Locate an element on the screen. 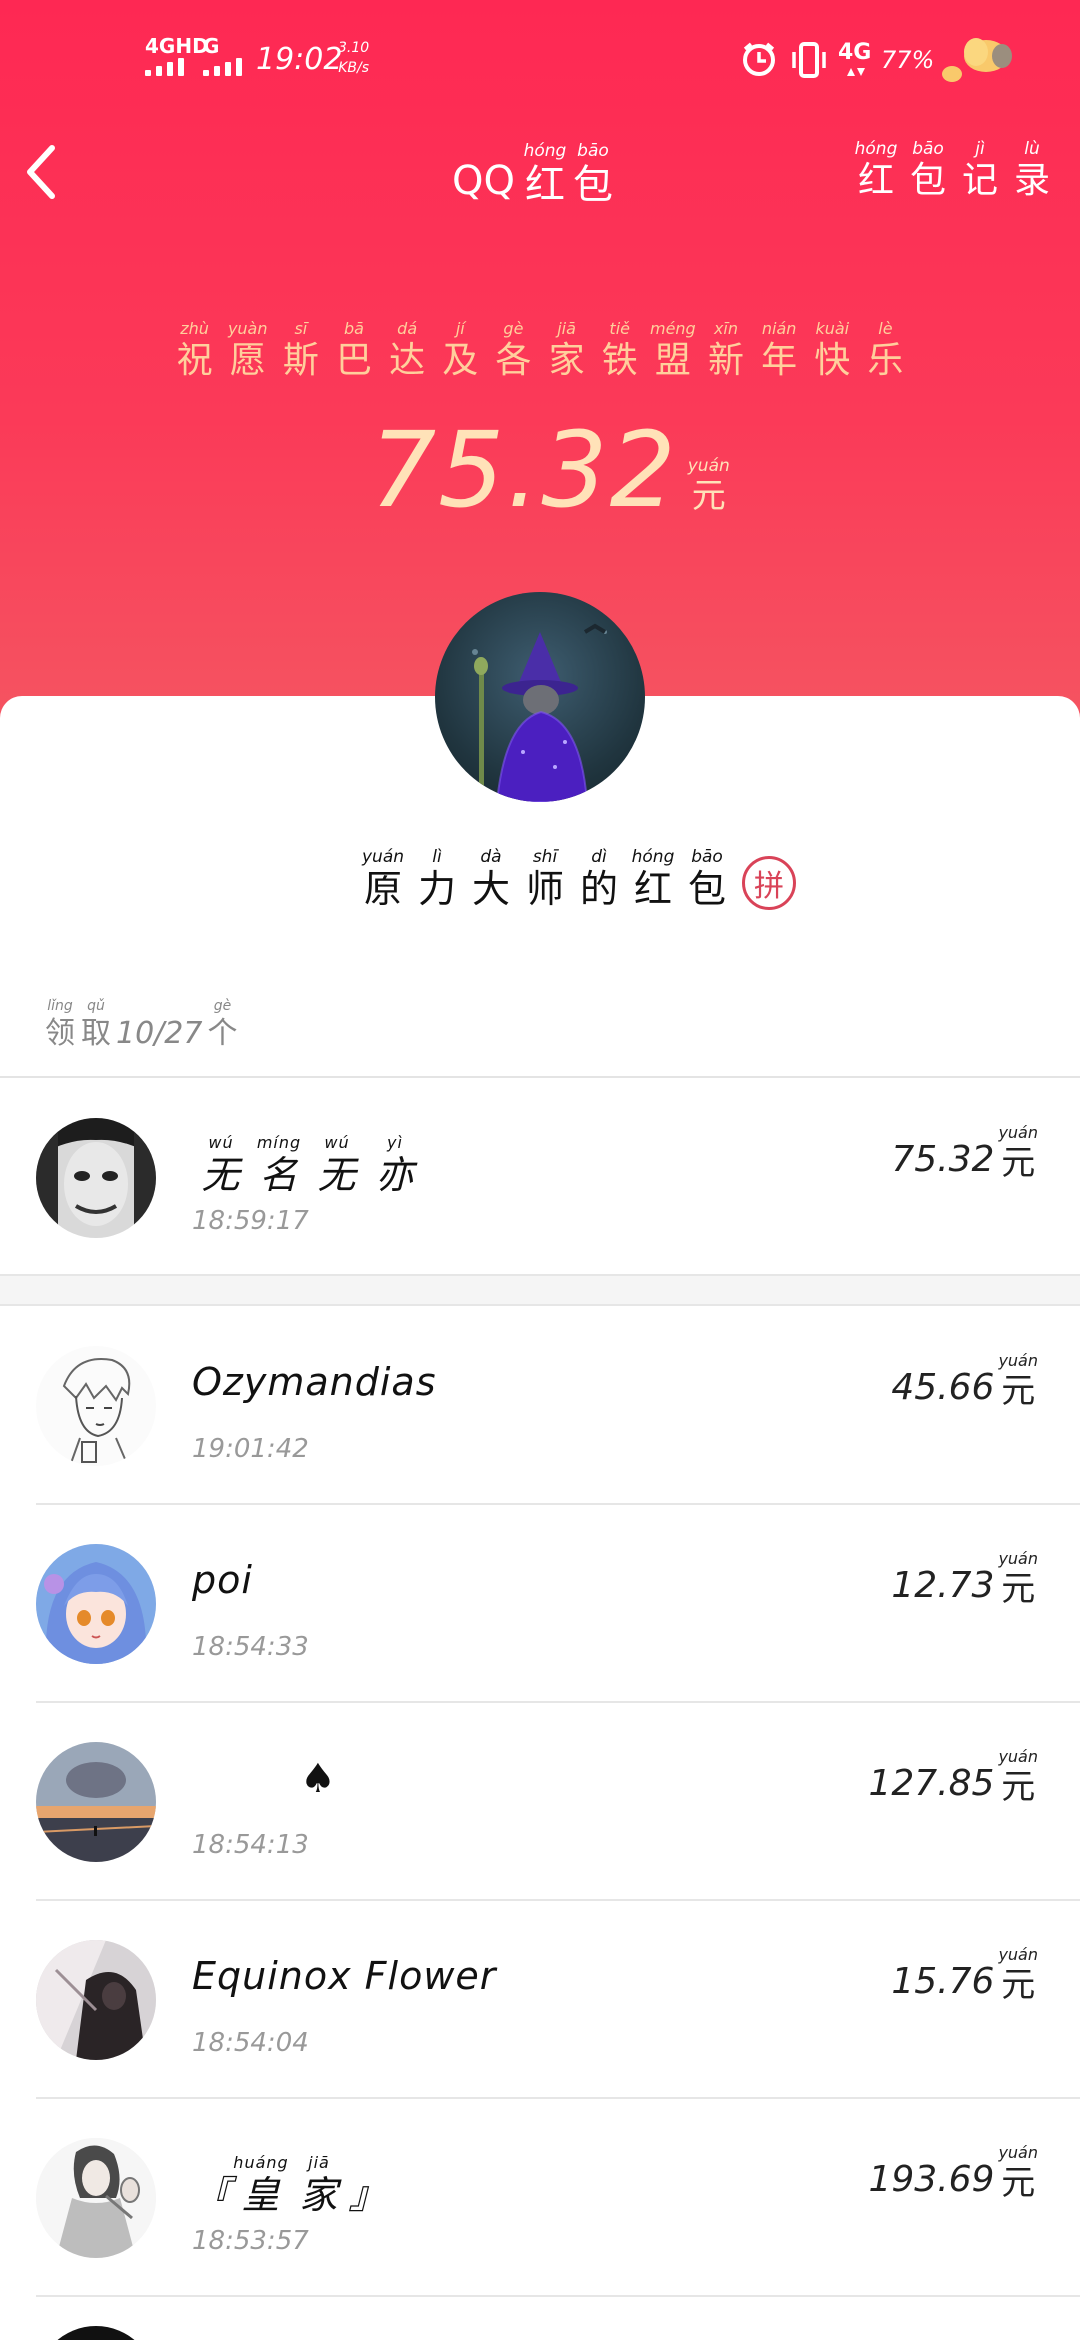  ruby-char: lè 乐 is located at coordinates (885, 350).